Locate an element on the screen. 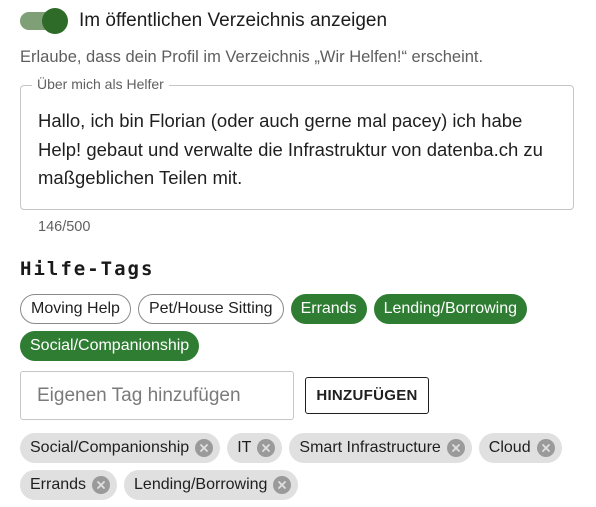 This screenshot has width=596, height=507. tag-chip-lending-borrowing: Lending/Borrowing is located at coordinates (450, 309).